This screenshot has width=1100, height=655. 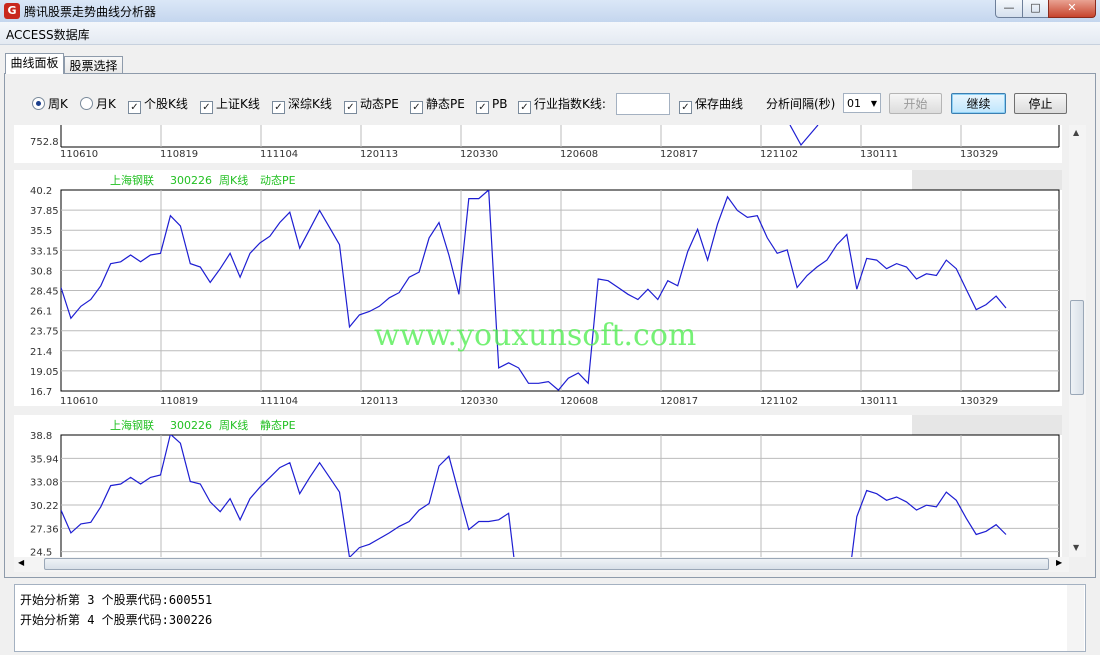 I want to click on maximize-button: □, so click(x=1035, y=9).